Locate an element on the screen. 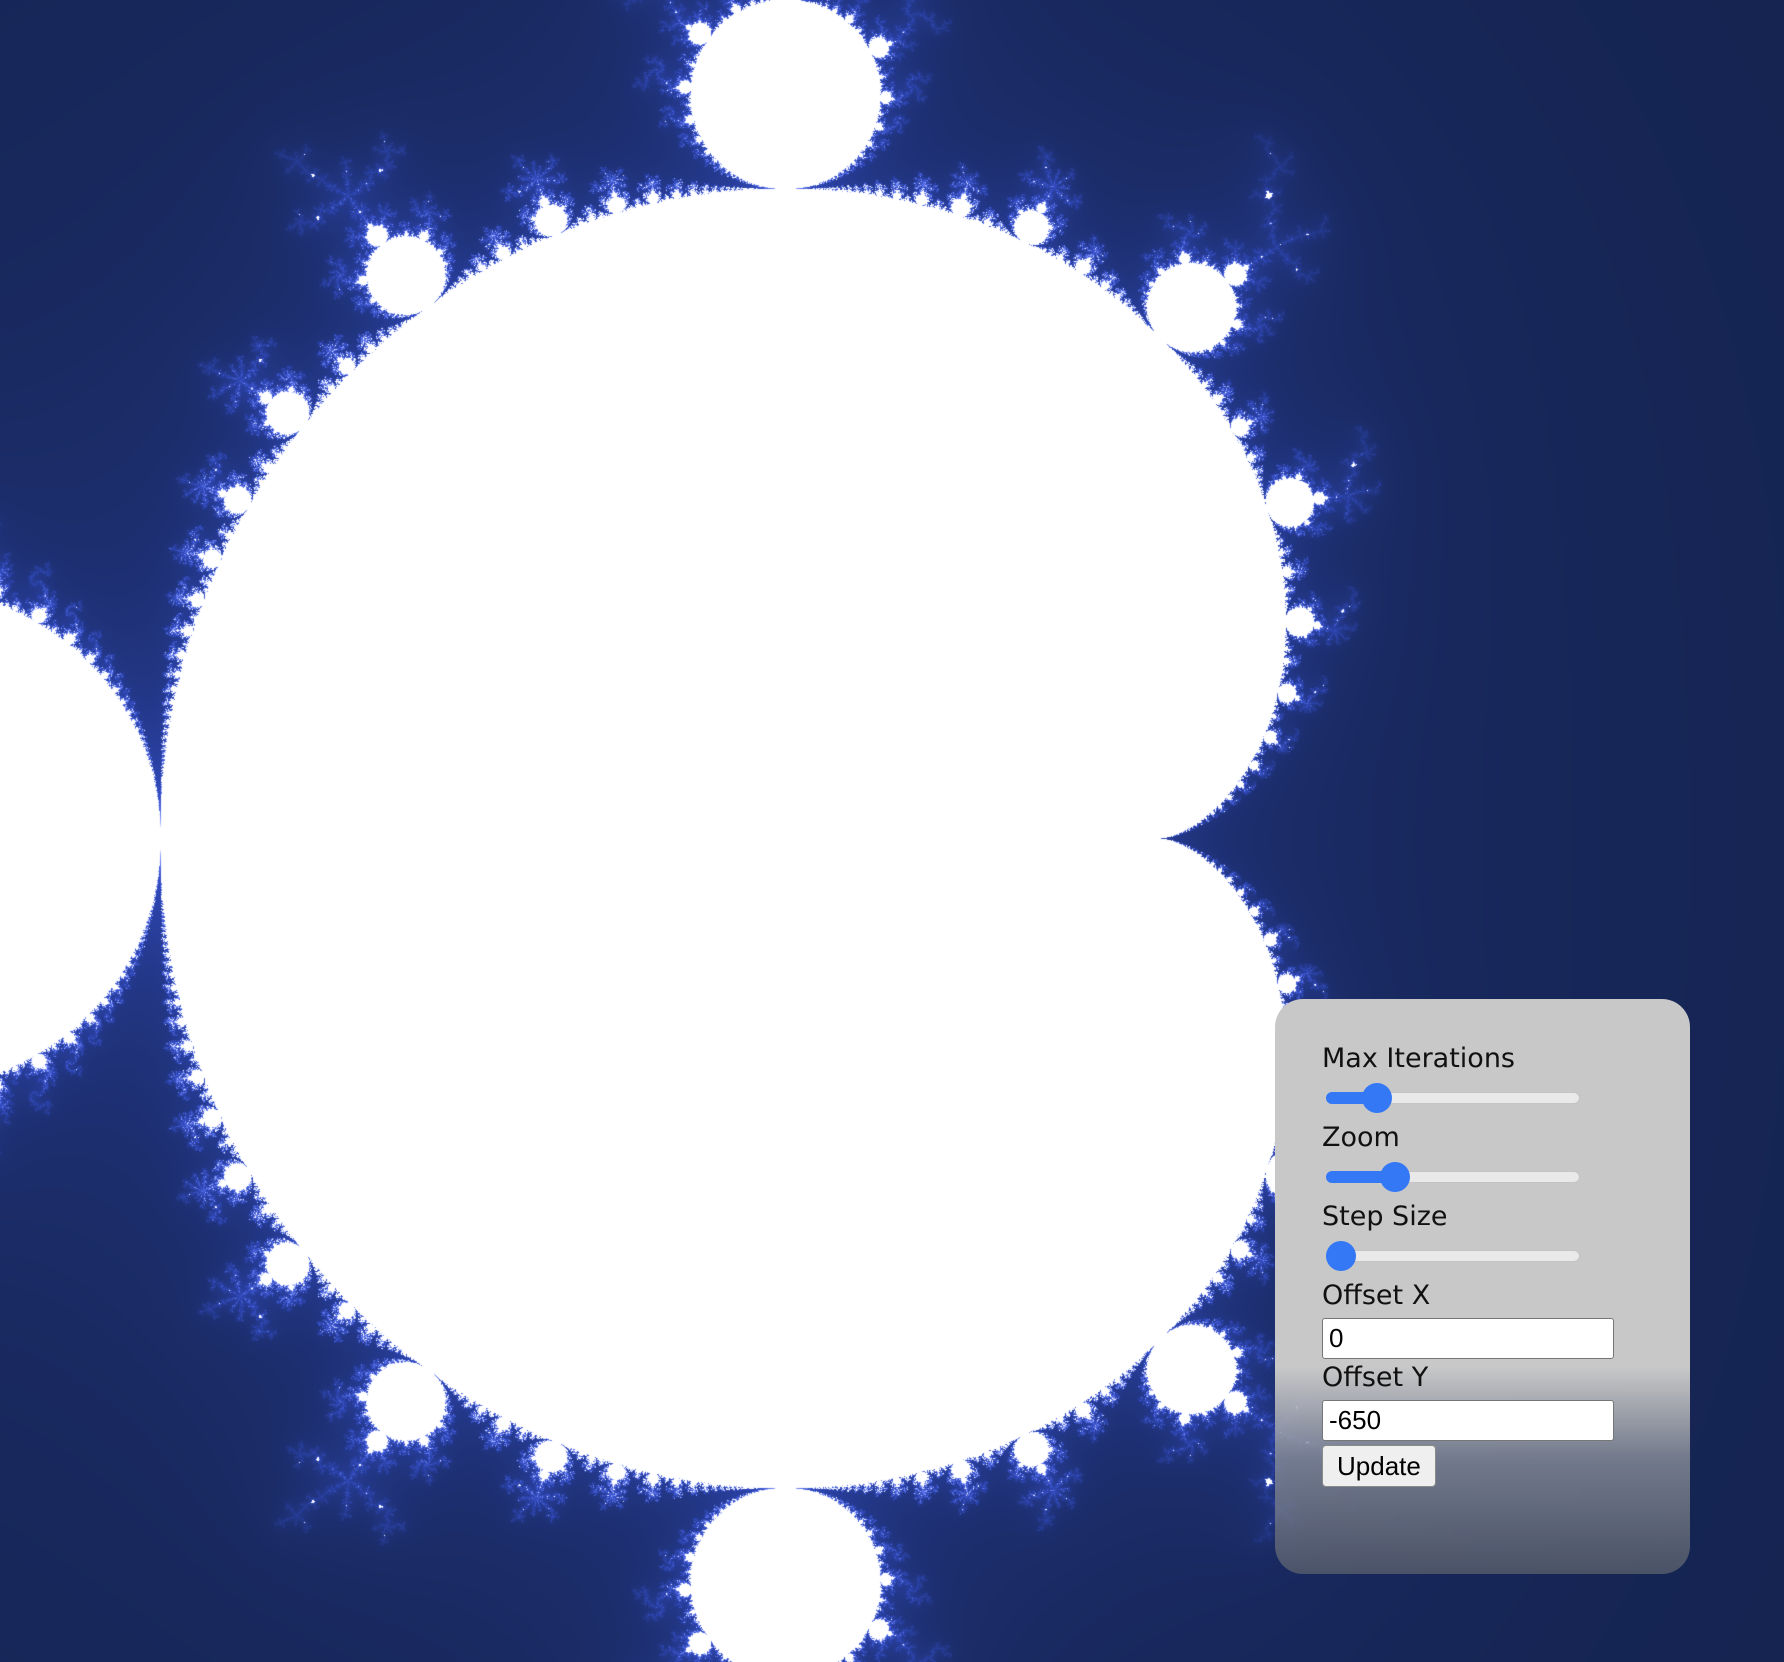  step-size-slider is located at coordinates (1451, 1256).